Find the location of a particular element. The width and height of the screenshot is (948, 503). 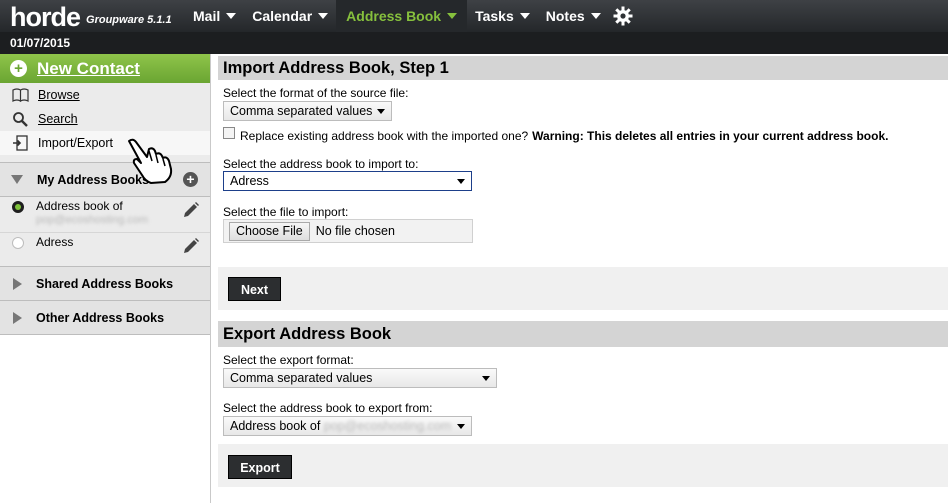

address-book-name: Address book of is located at coordinates (79, 206).